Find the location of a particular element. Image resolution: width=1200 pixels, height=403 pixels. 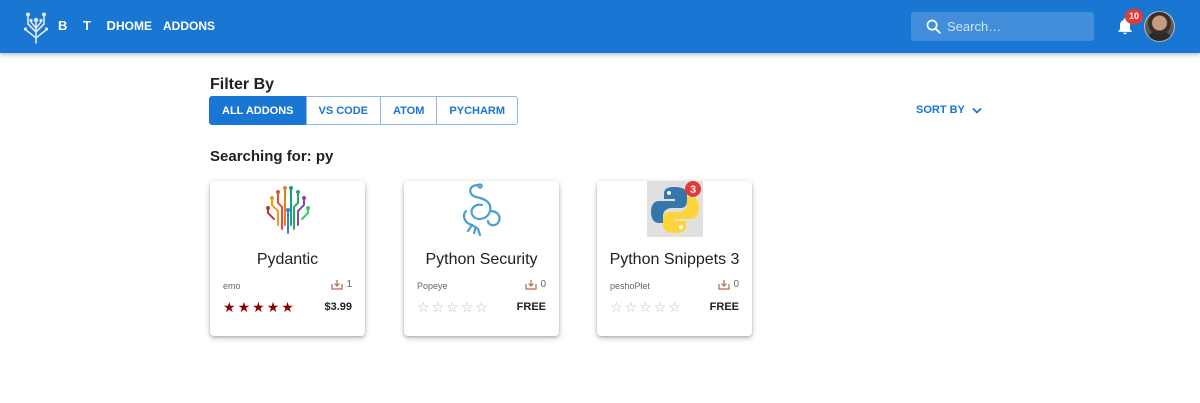

sort-by-button: SORT BY is located at coordinates (949, 110).